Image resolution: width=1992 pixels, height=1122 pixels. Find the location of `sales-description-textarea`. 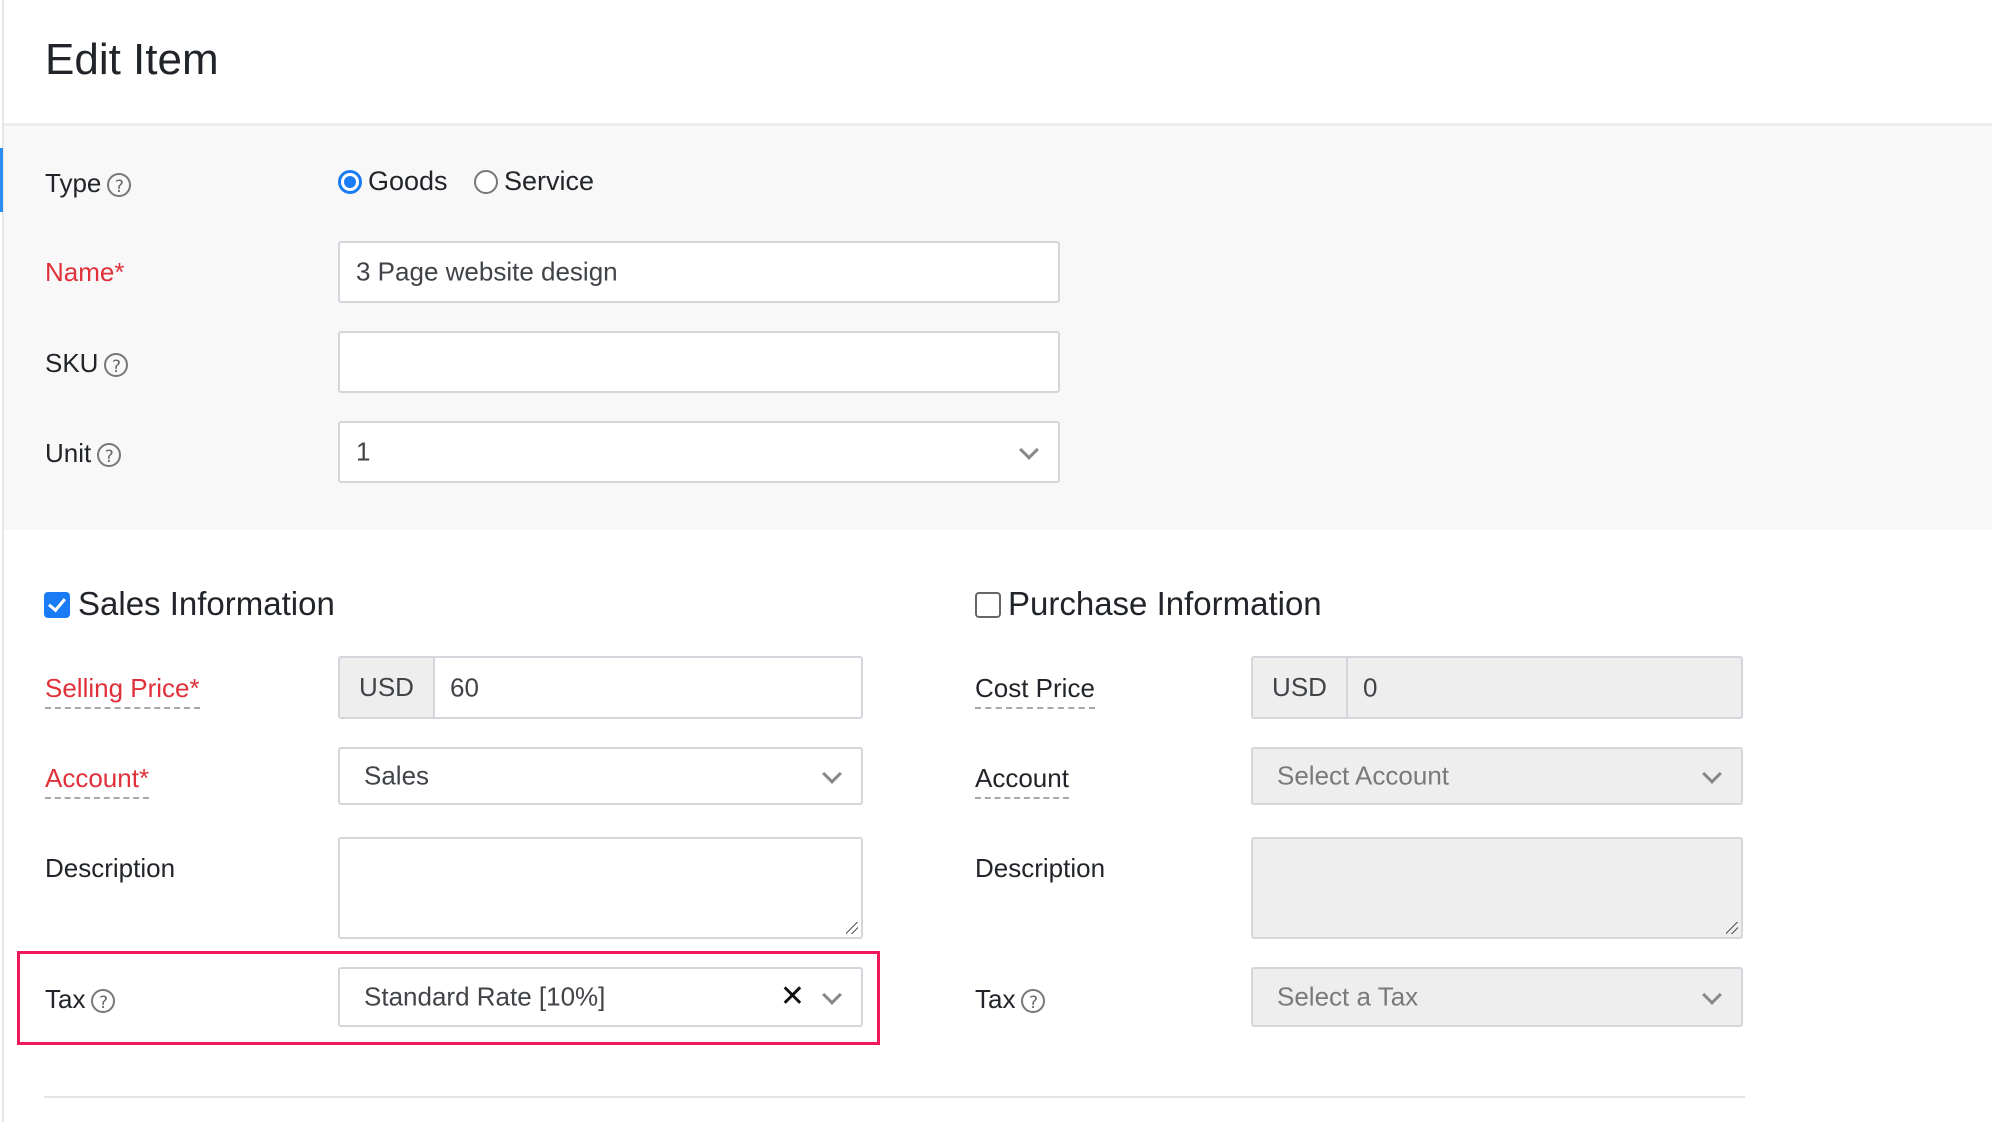

sales-description-textarea is located at coordinates (600, 888).